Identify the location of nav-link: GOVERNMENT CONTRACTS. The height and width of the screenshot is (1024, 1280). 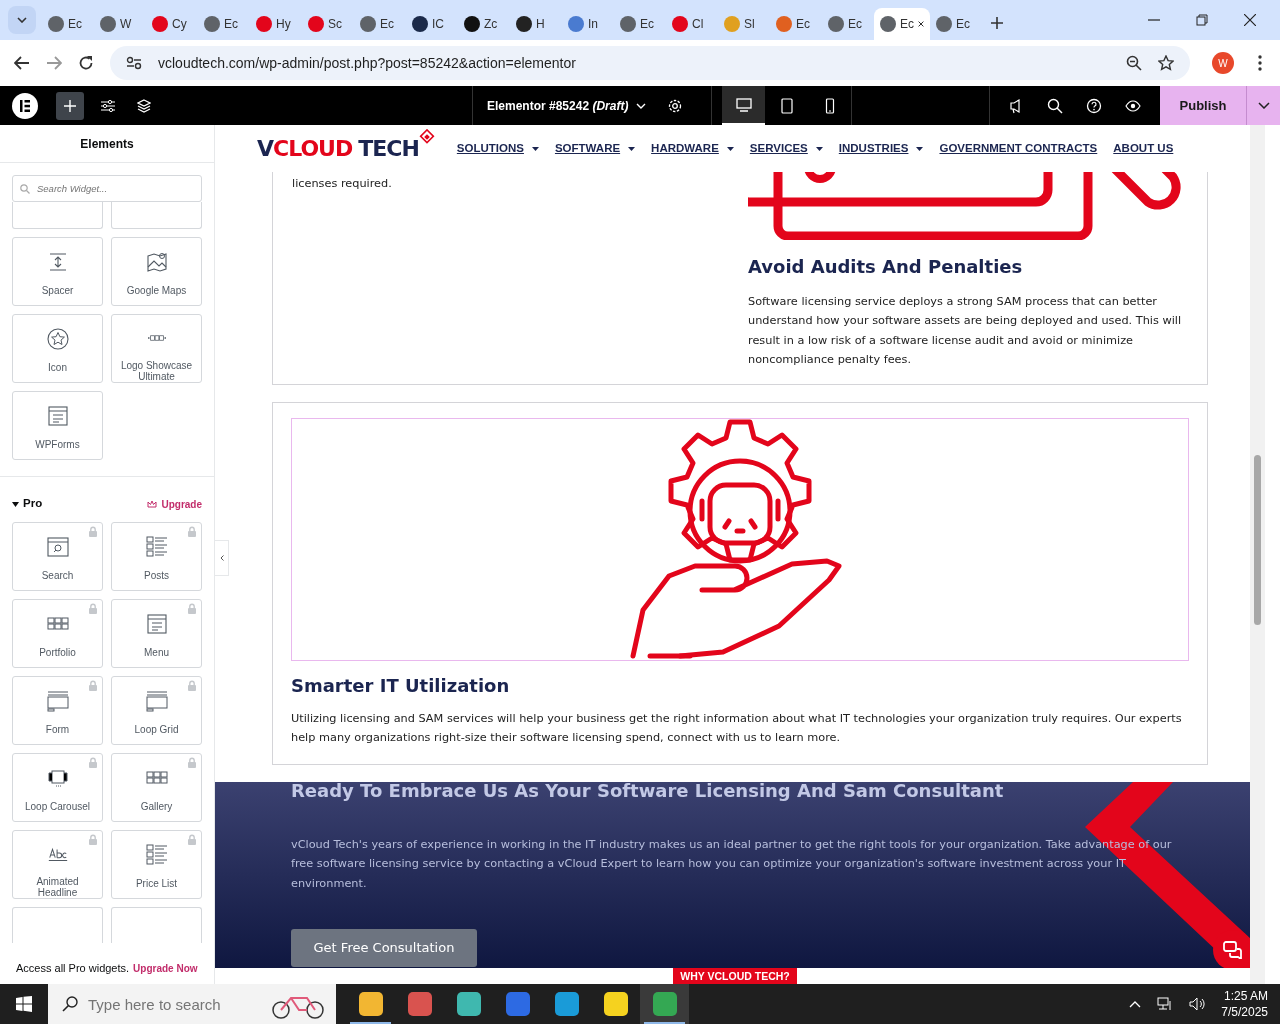
(1018, 148).